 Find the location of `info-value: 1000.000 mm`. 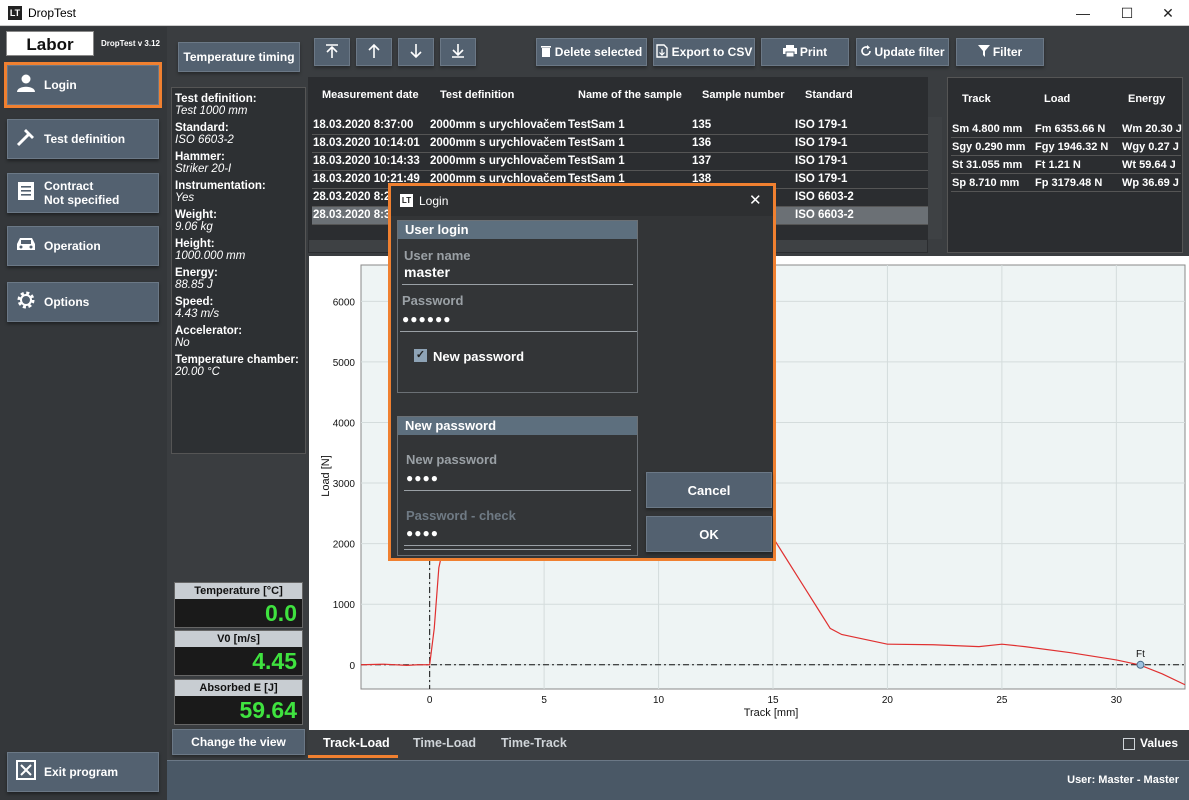

info-value: 1000.000 mm is located at coordinates (210, 256).